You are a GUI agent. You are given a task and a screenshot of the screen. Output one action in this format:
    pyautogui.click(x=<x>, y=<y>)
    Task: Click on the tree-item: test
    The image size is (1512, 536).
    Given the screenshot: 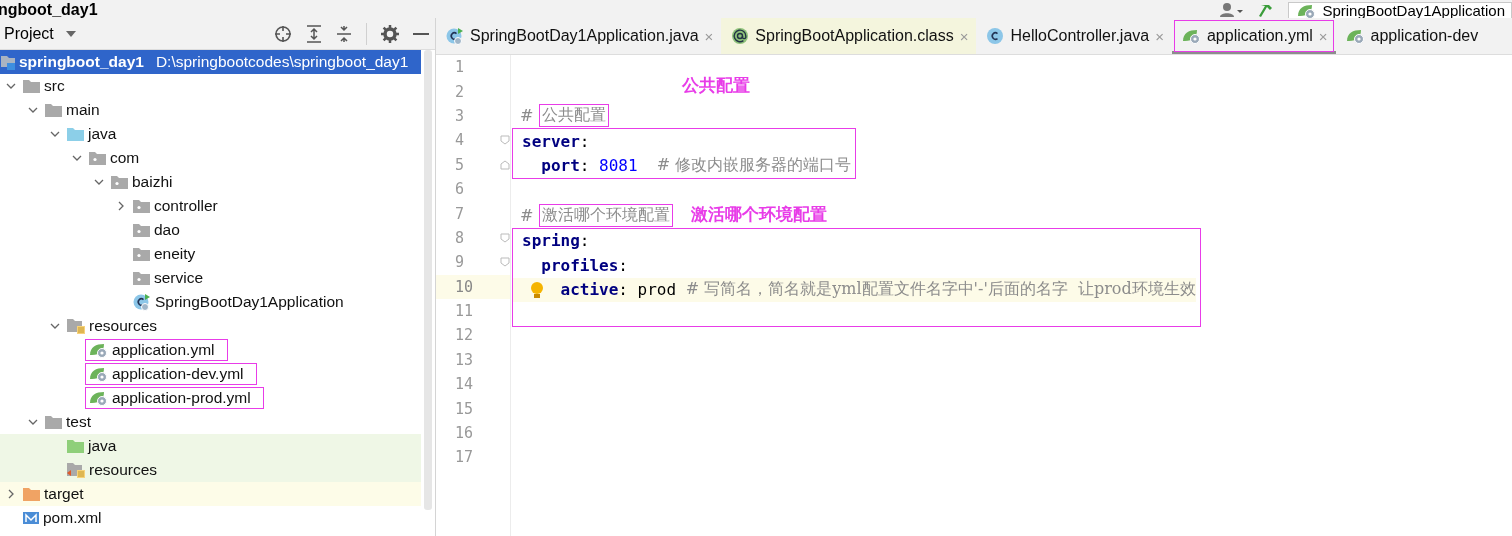 What is the action you would take?
    pyautogui.click(x=211, y=422)
    